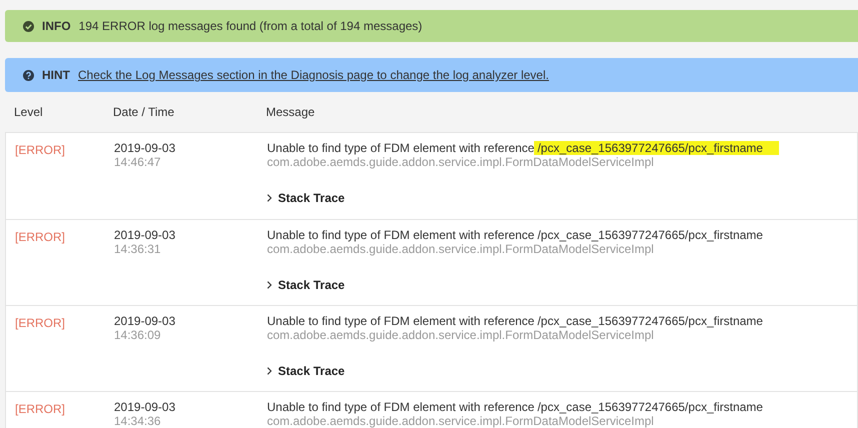  What do you see at coordinates (28, 26) in the screenshot?
I see `check-circle-icon` at bounding box center [28, 26].